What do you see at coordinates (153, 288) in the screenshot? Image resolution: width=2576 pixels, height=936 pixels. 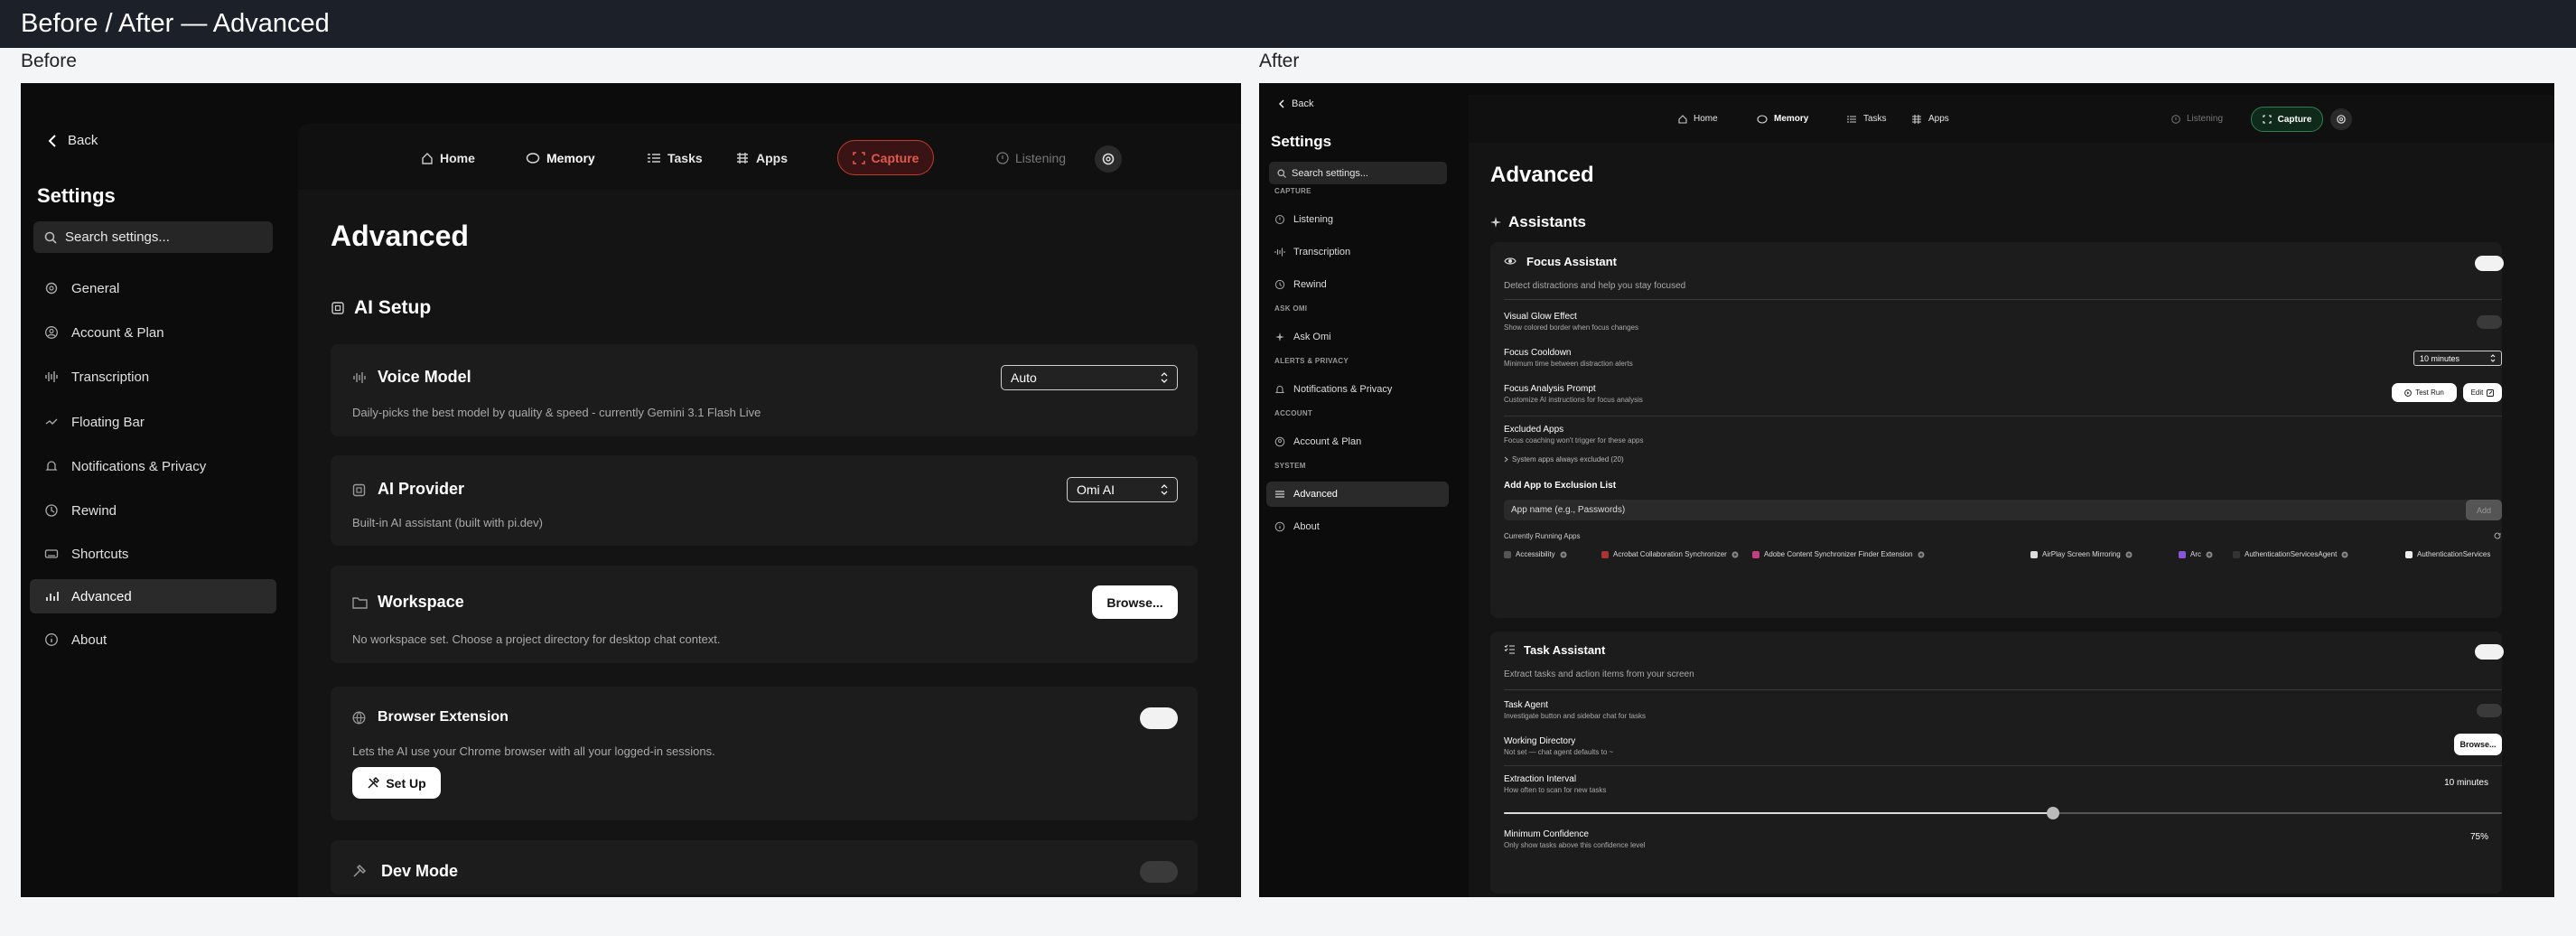 I see `sidebar-item-general: General` at bounding box center [153, 288].